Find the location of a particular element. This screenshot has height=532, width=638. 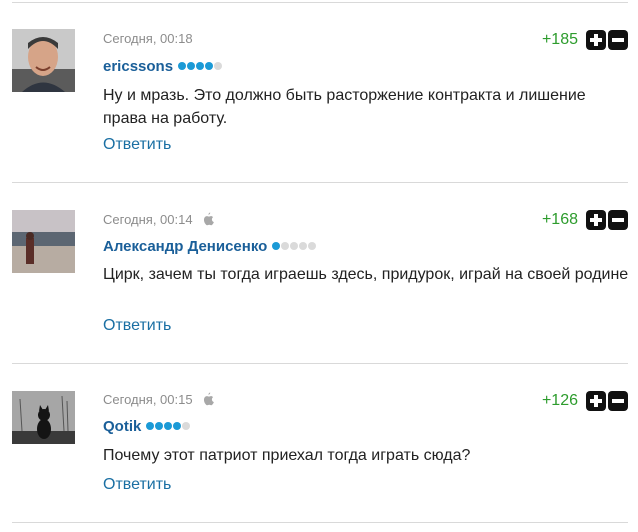

comment-meta: Сегодня, 00:18 is located at coordinates (148, 38).